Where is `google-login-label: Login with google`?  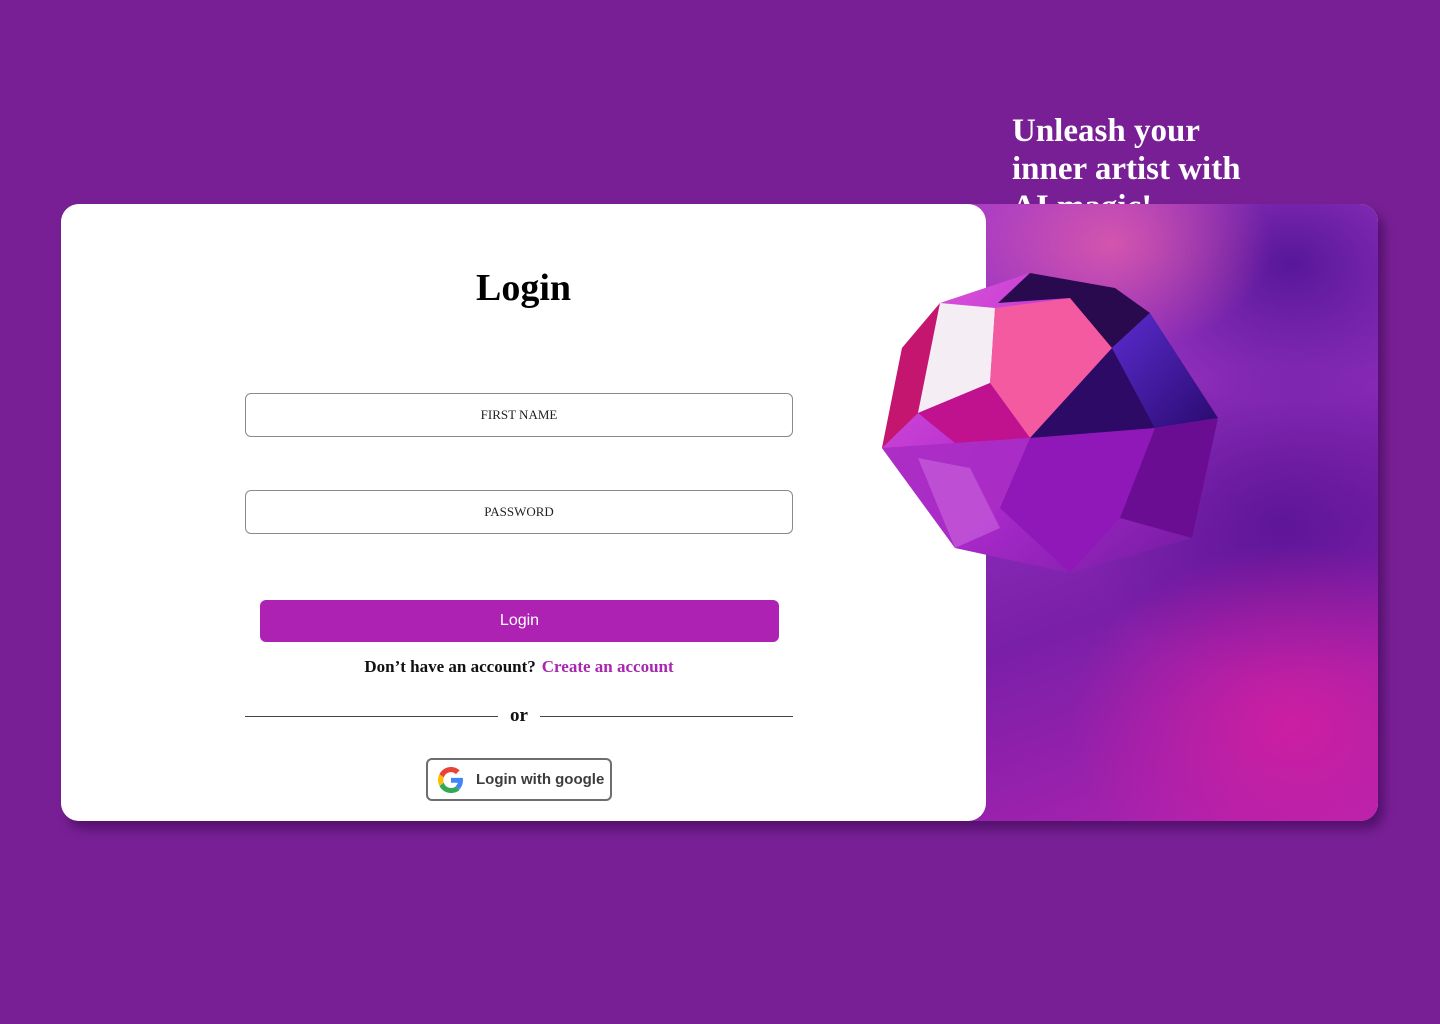 google-login-label: Login with google is located at coordinates (540, 779).